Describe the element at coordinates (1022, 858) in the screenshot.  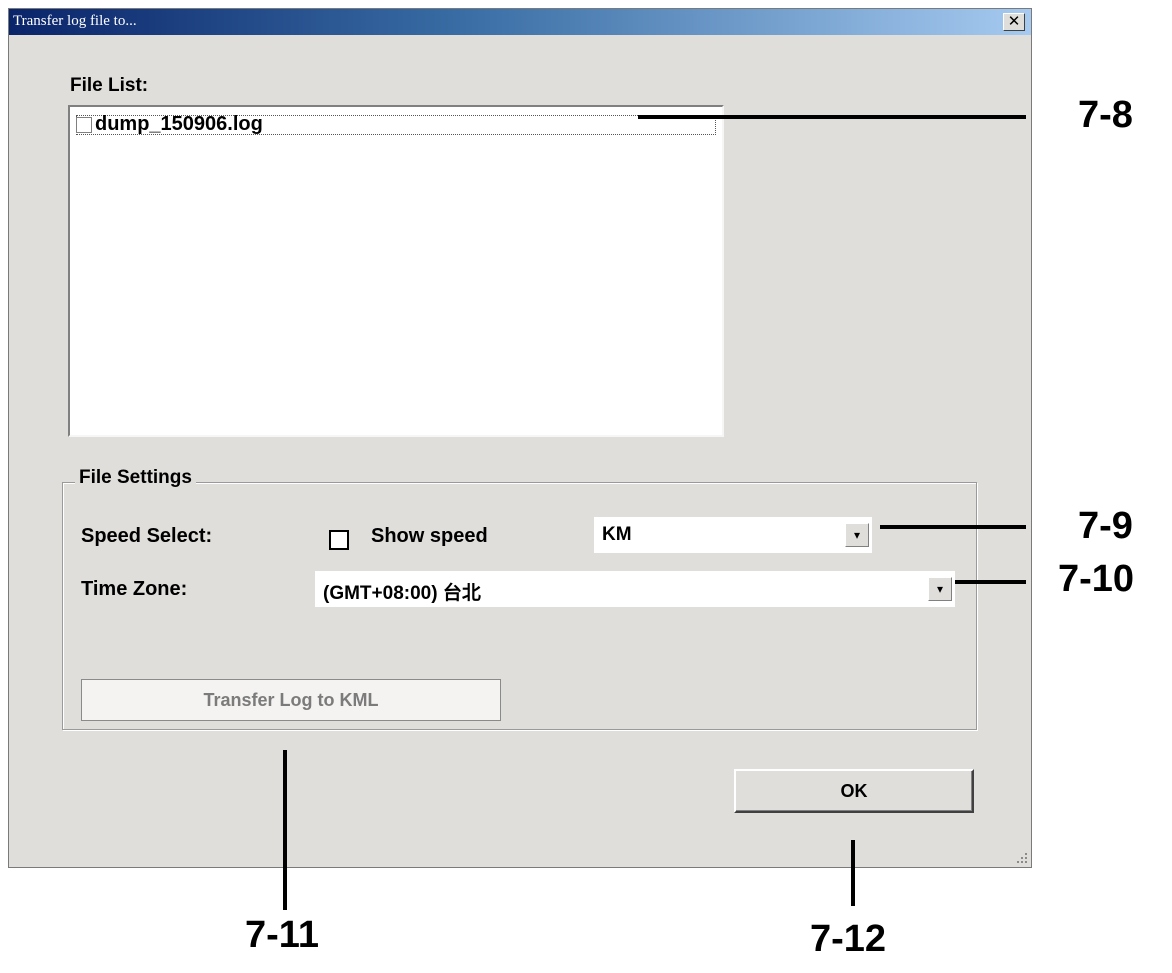
I see `resize-grip-icon` at that location.